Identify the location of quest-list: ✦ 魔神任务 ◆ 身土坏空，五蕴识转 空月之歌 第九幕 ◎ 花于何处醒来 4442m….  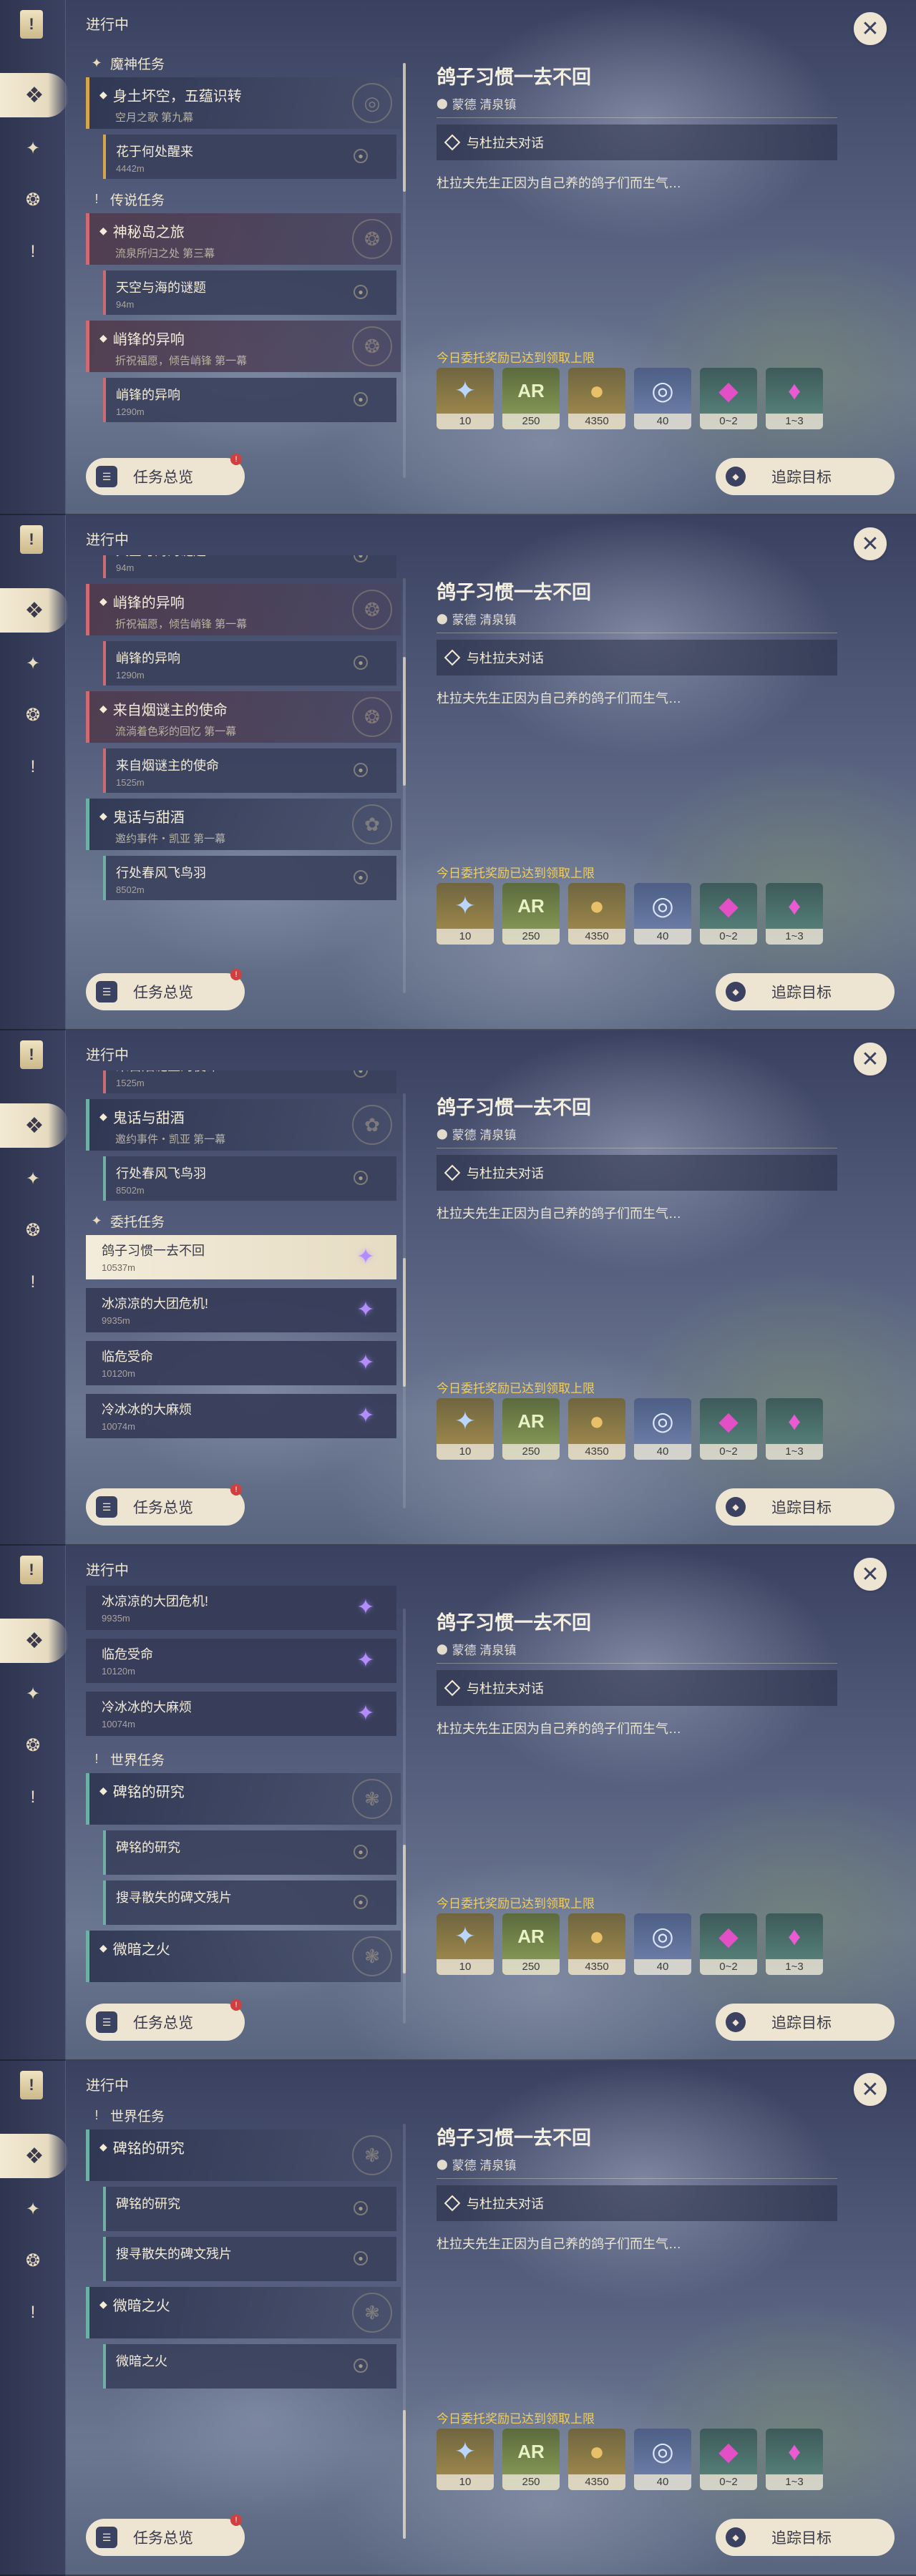
(243, 244).